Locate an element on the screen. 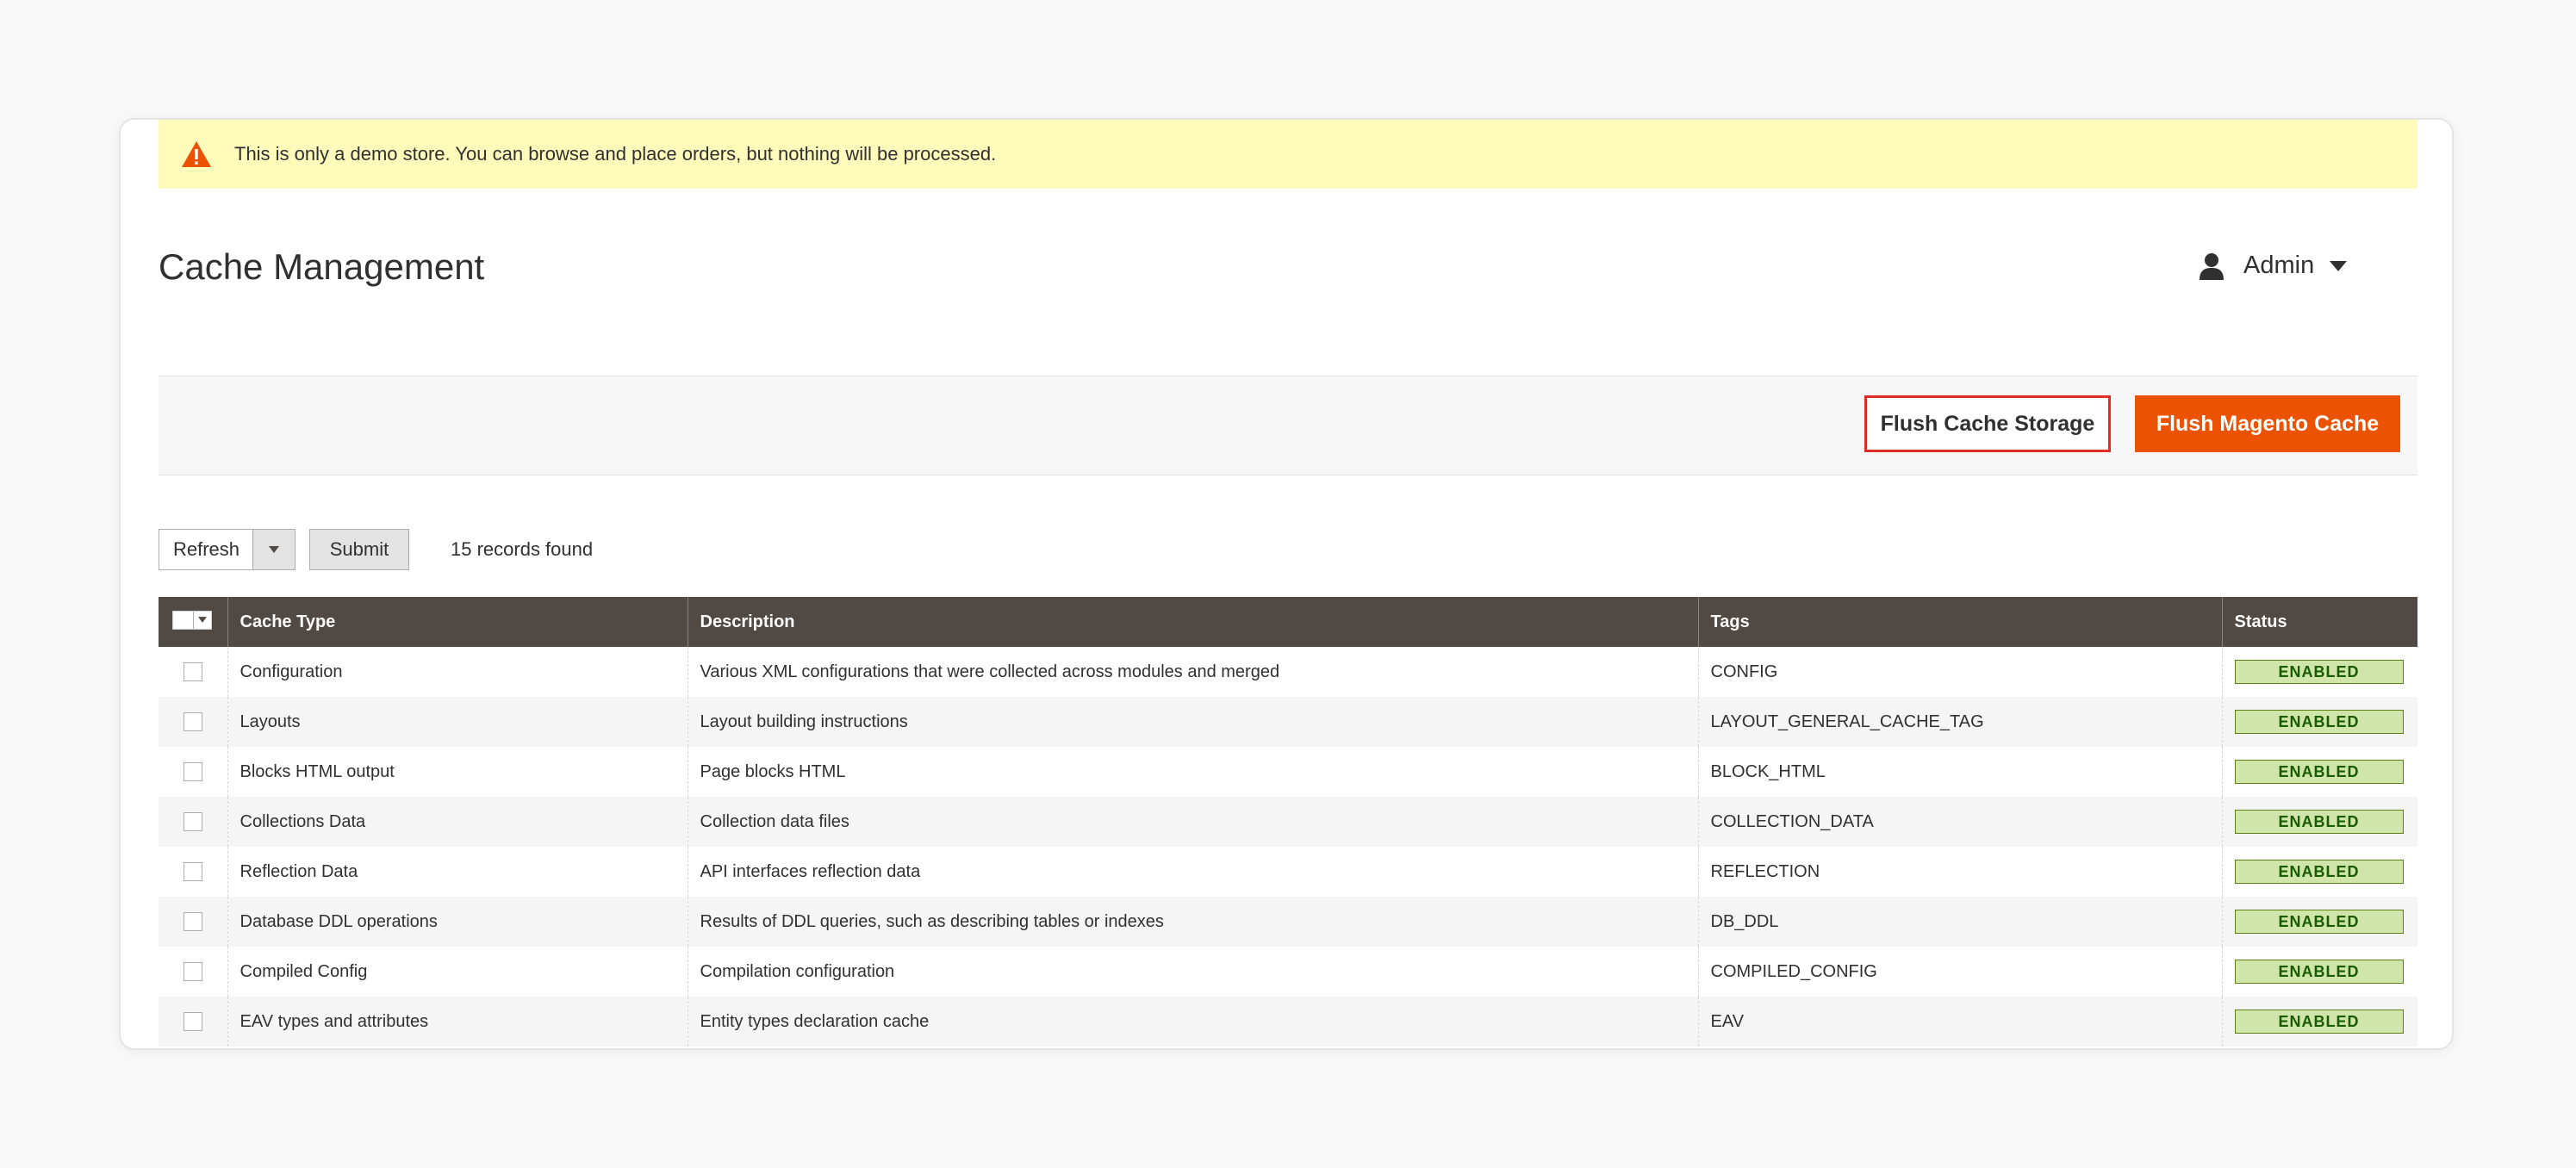  tags-cell: DB_DDL is located at coordinates (1960, 922).